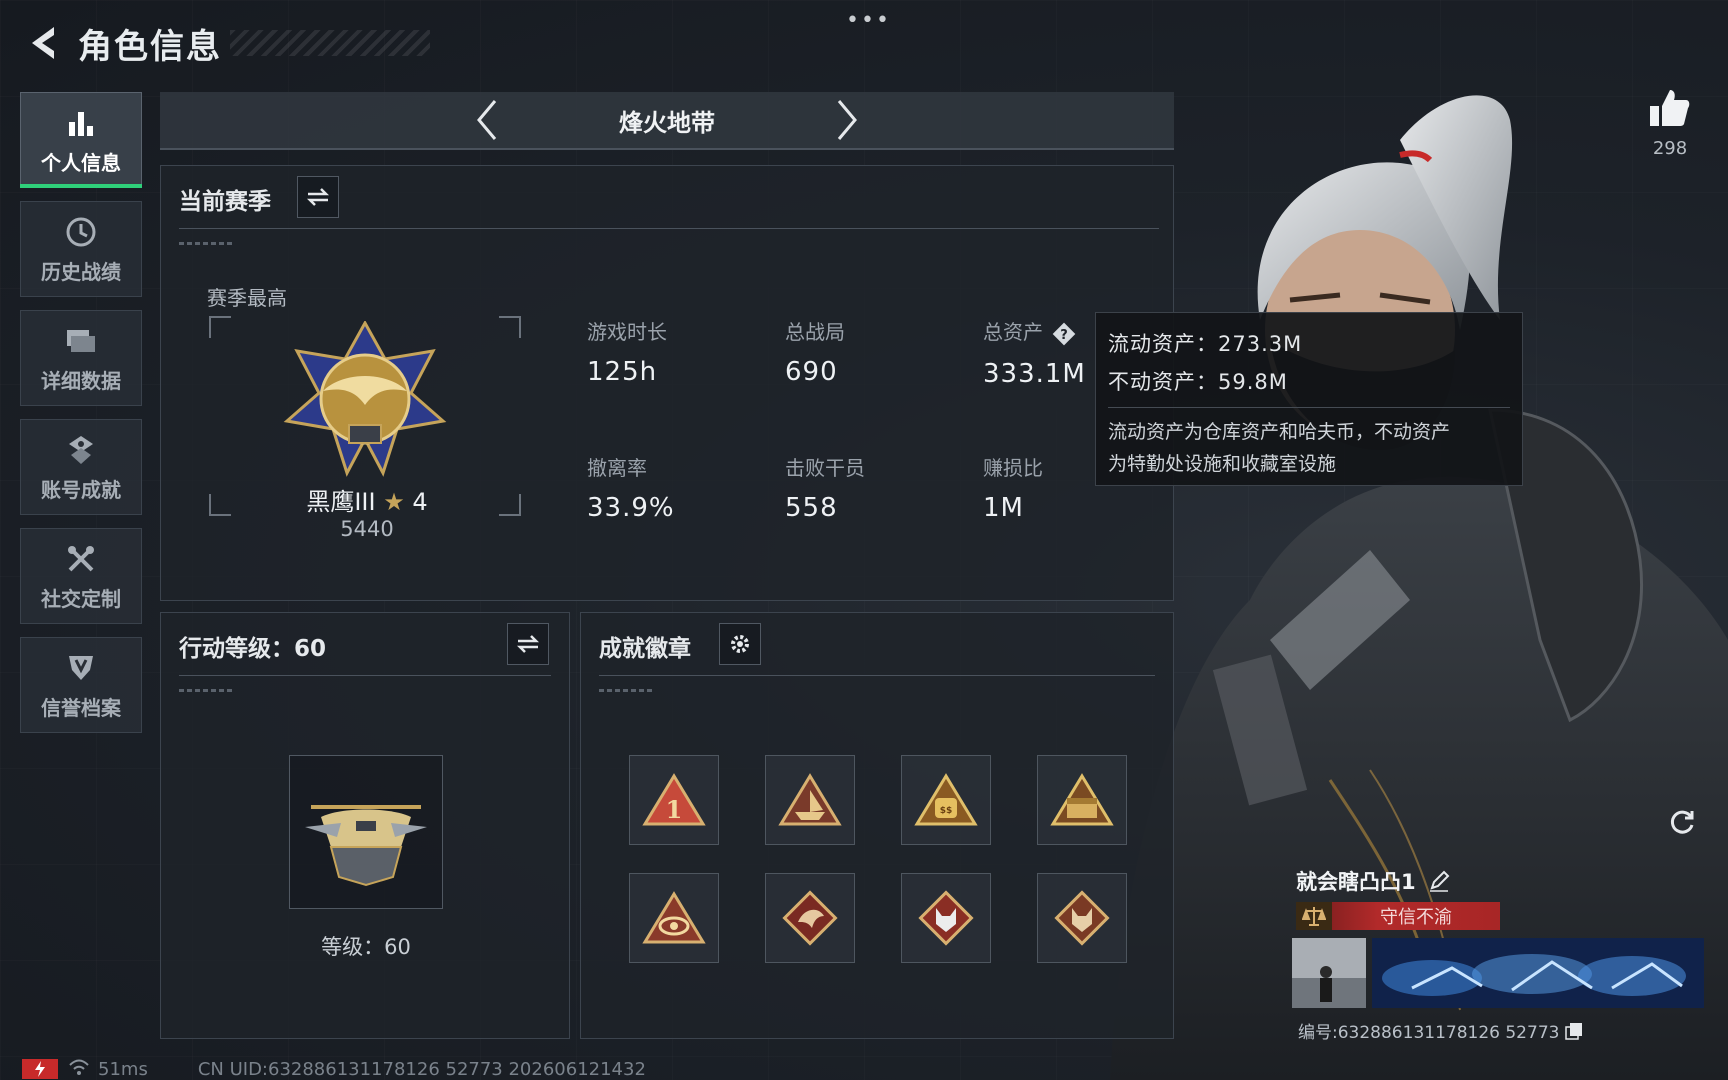 This screenshot has width=1728, height=1080. I want to click on stat-total-assets: 总资产? 333.1M, so click(1034, 352).